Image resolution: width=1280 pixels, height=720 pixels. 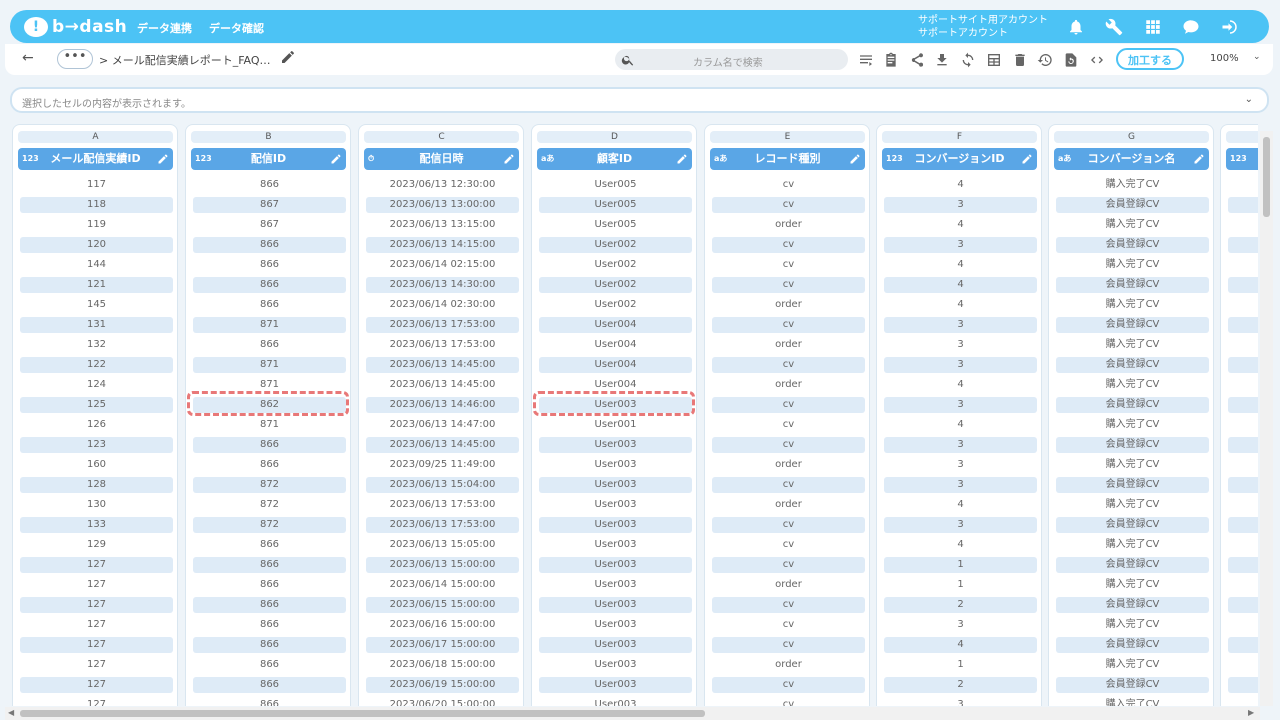 I want to click on column-header: ⏱ 配信日時, so click(x=441, y=159).